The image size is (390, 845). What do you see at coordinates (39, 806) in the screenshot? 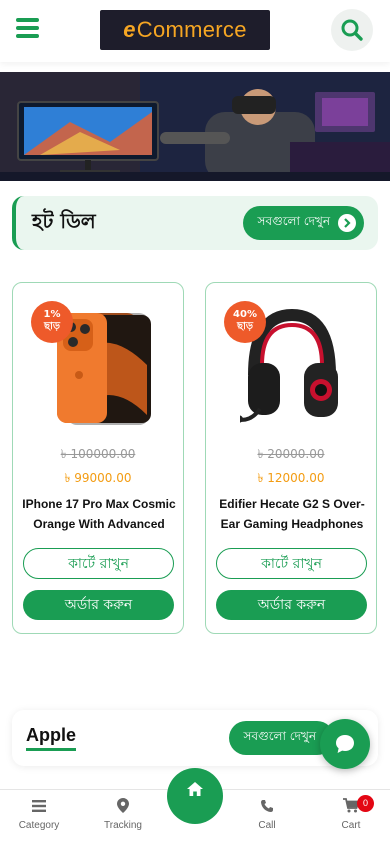
I see `list-icon` at bounding box center [39, 806].